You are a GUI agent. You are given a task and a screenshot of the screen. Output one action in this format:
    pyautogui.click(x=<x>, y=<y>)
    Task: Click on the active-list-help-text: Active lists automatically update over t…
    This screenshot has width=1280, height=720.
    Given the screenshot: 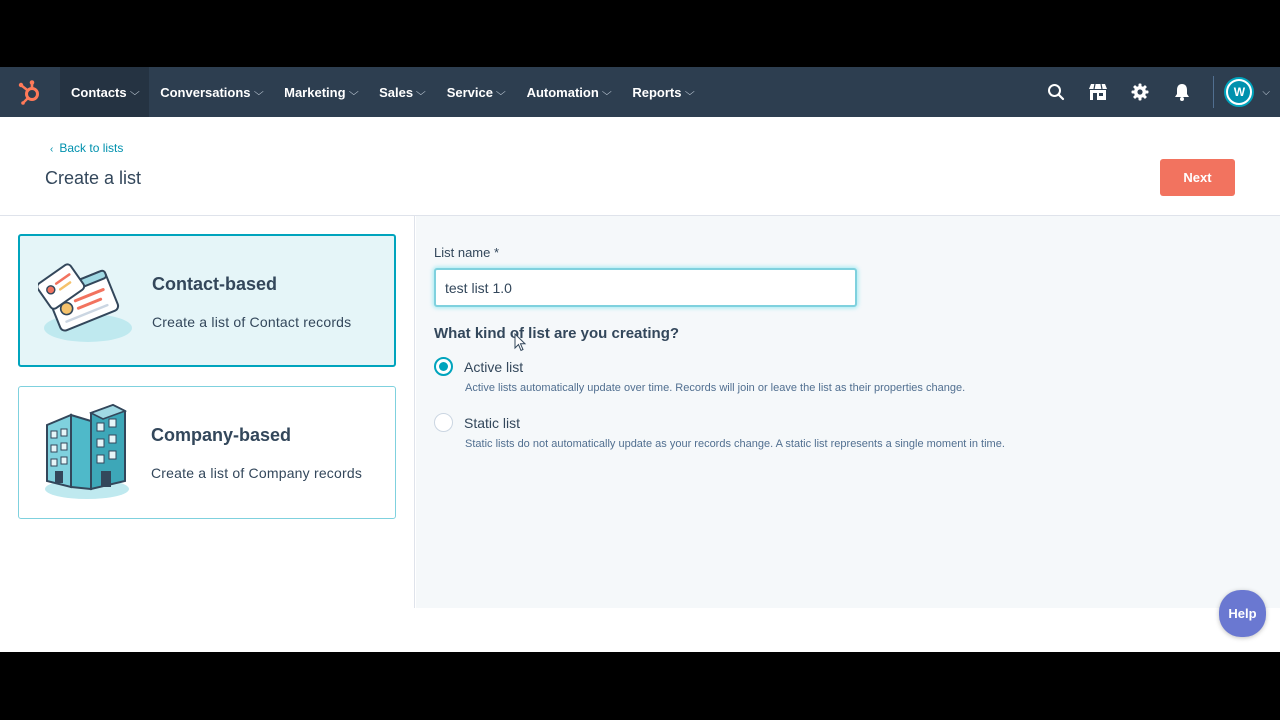 What is the action you would take?
    pyautogui.click(x=715, y=388)
    